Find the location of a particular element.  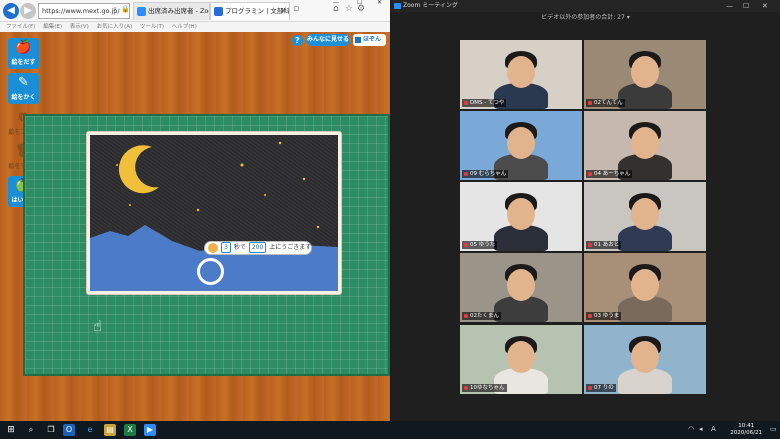

participant-name-label: 01 あおと is located at coordinates (604, 245).